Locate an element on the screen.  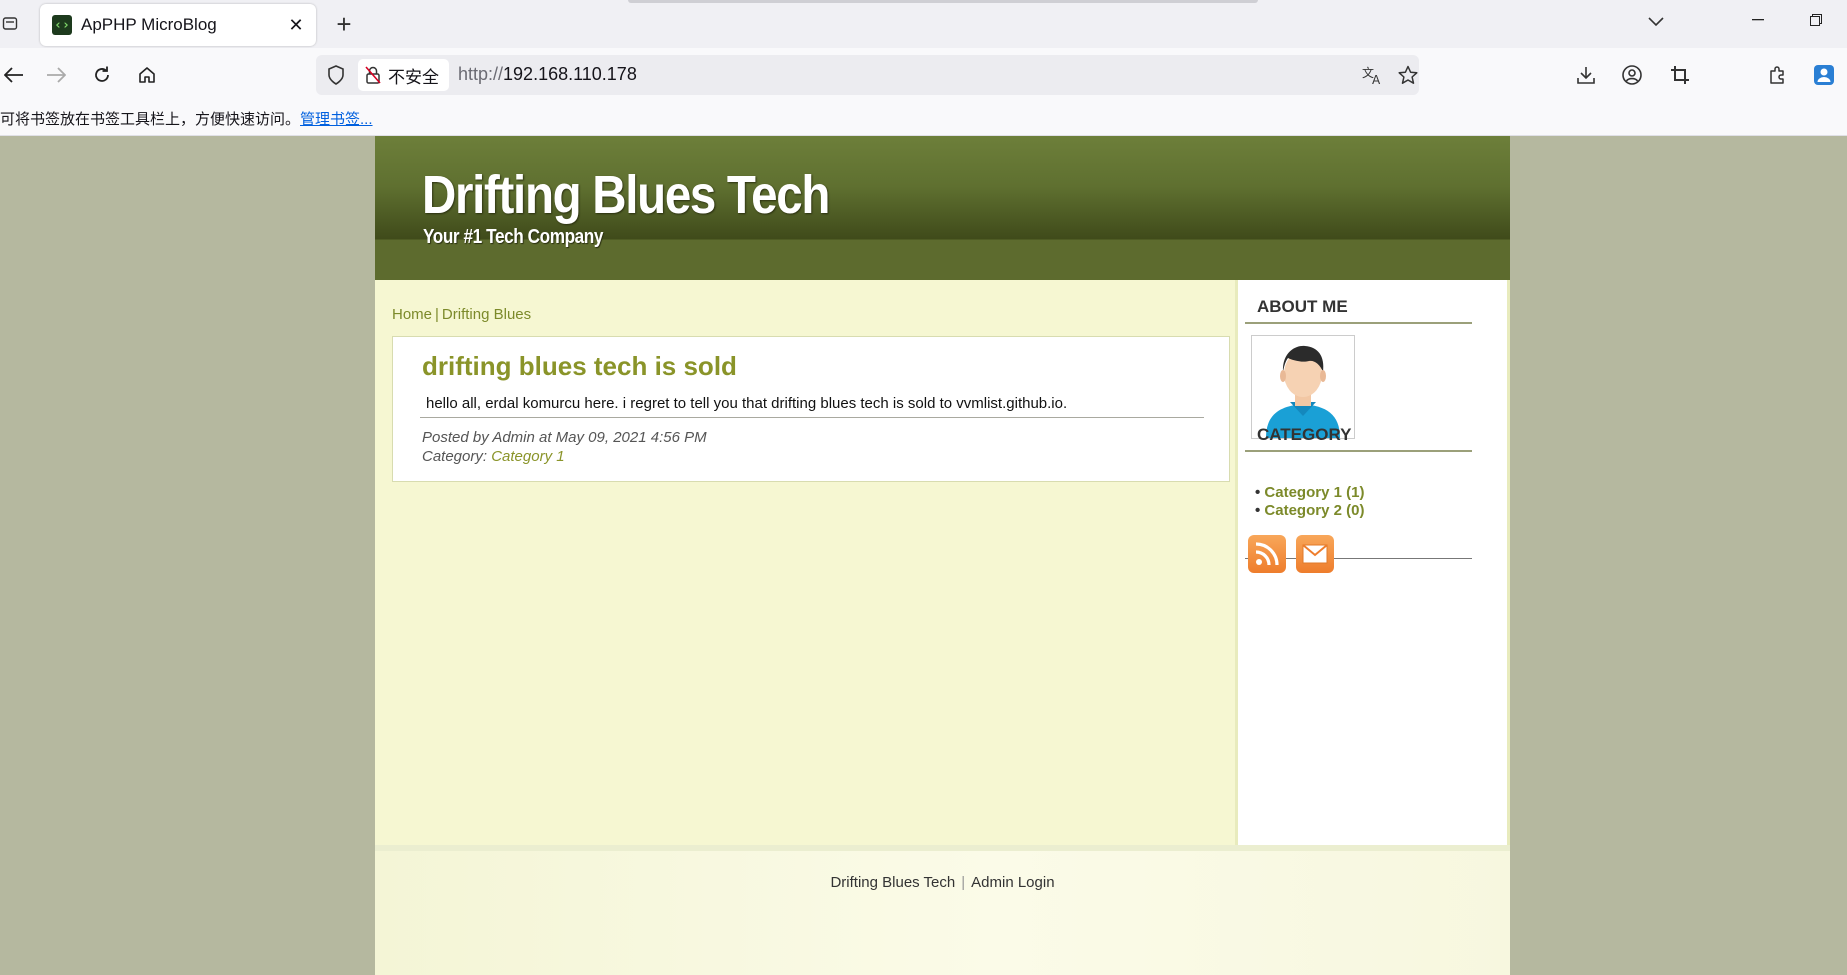
reload-icon is located at coordinates (102, 75).